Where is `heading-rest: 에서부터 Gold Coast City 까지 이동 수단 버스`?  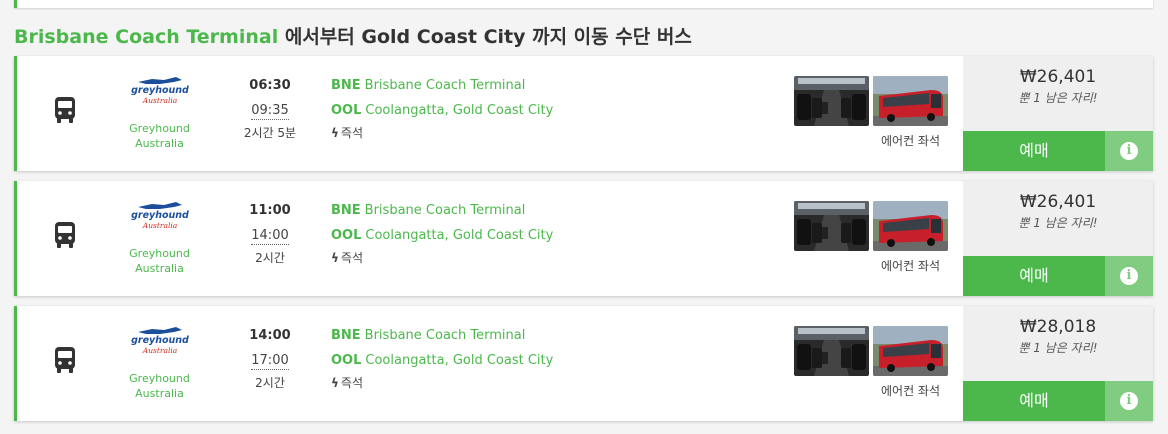 heading-rest: 에서부터 Gold Coast City 까지 이동 수단 버스 is located at coordinates (485, 37).